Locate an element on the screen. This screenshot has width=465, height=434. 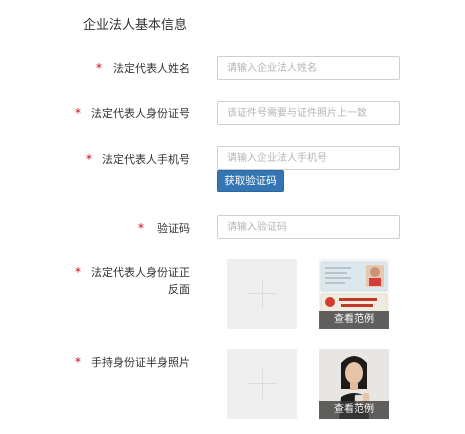
id-card-sample-caption: 查看范例 is located at coordinates (354, 320).